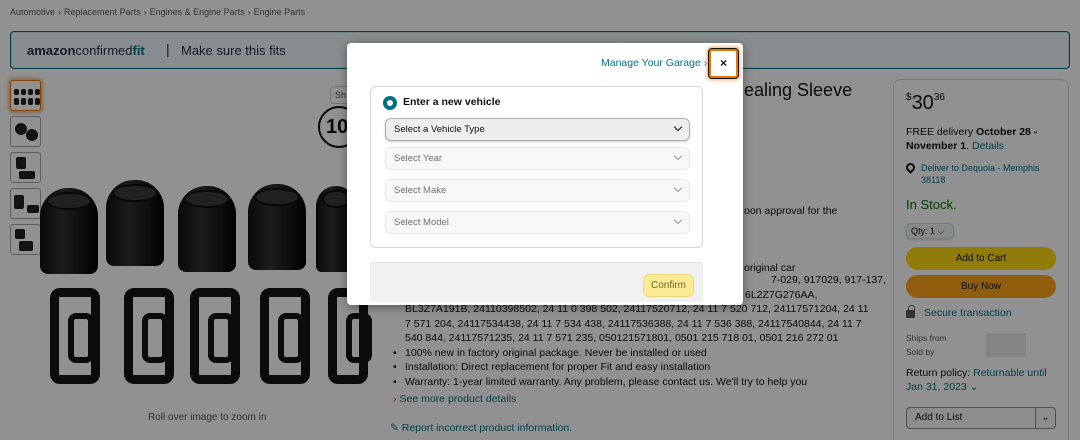 This screenshot has width=1080, height=440. I want to click on chevron-right-icon: ›, so click(705, 63).